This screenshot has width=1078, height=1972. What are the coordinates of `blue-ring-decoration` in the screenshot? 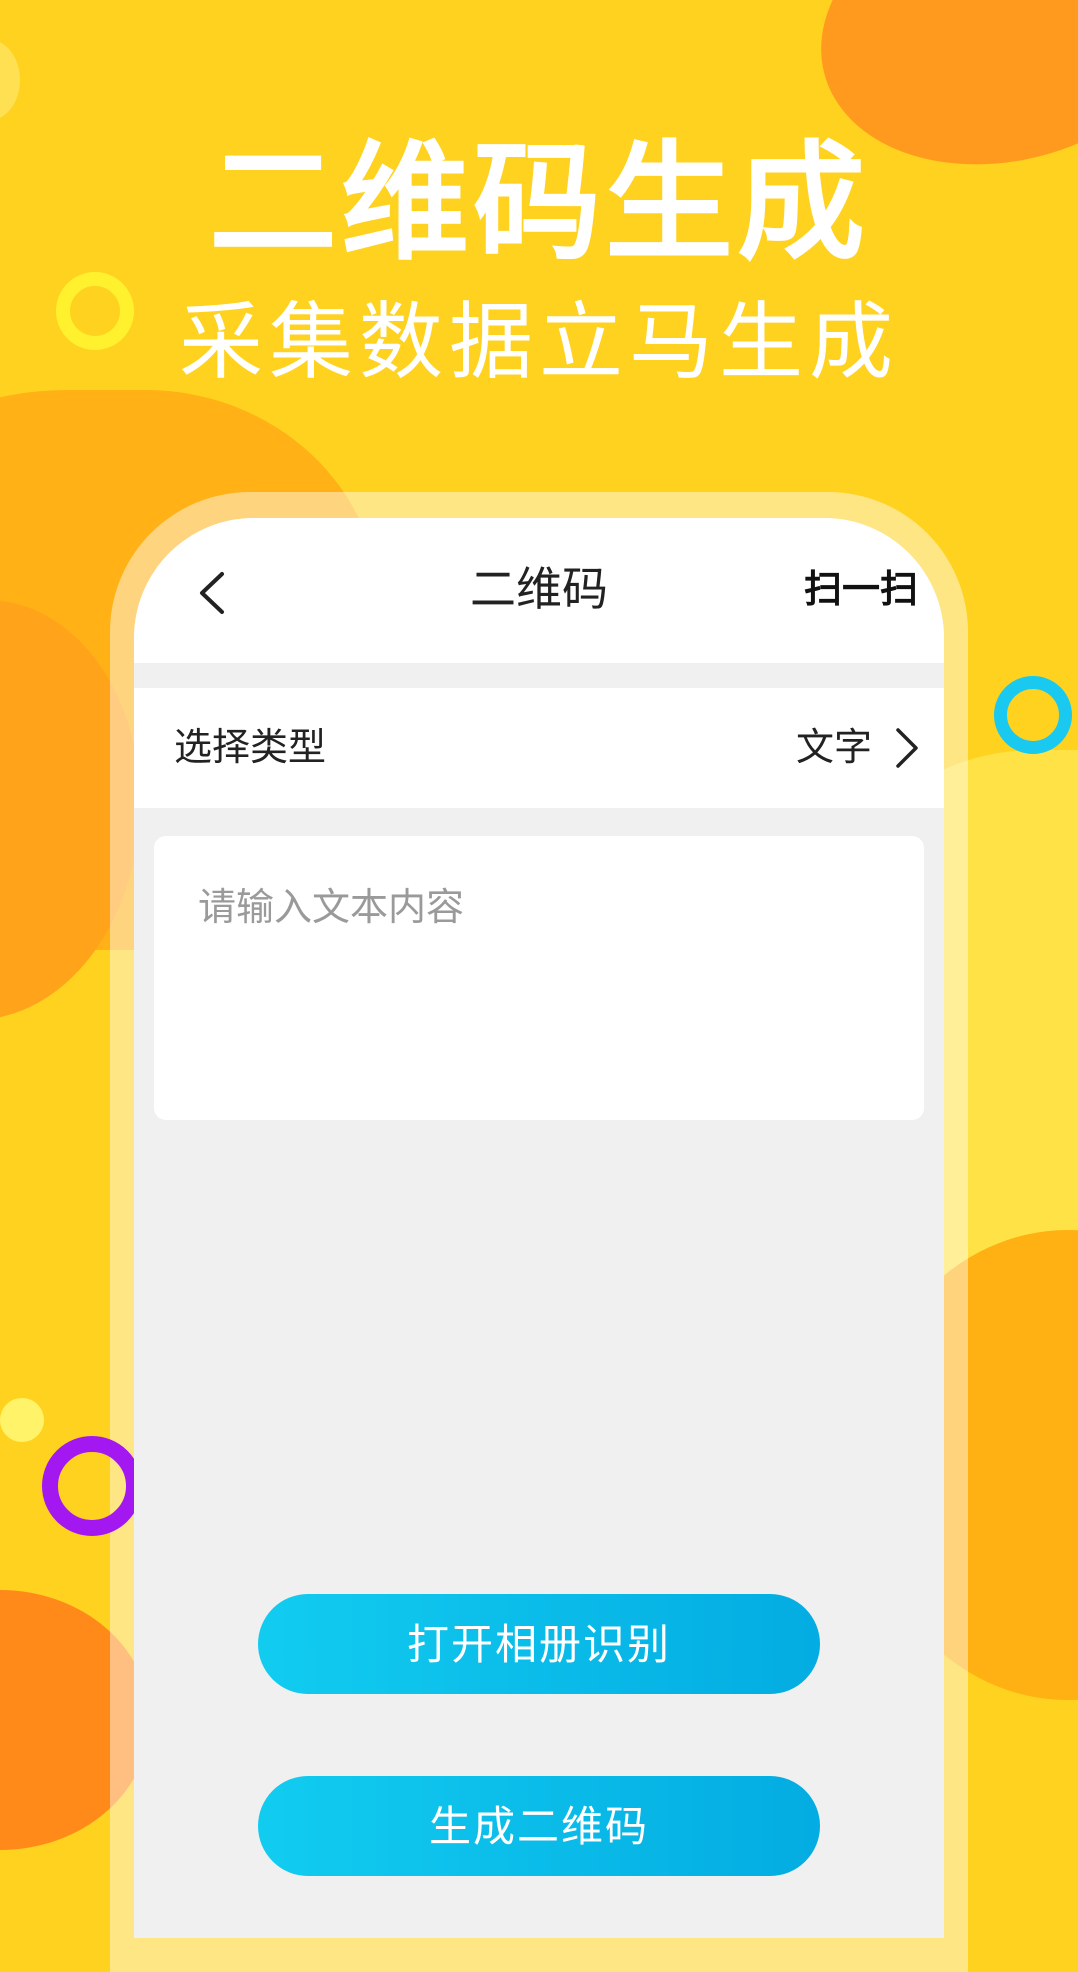 It's located at (1033, 715).